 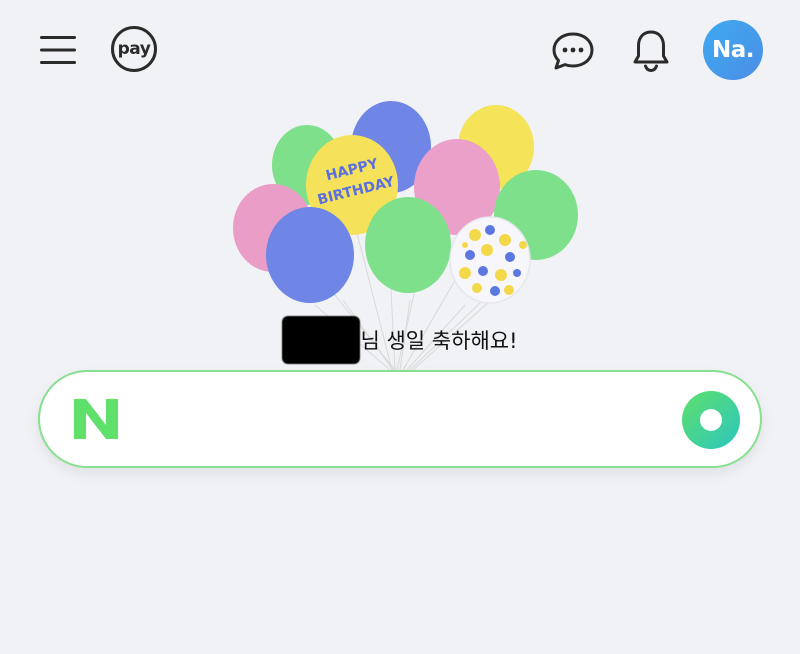 I want to click on balloon-green-front, so click(x=408, y=245).